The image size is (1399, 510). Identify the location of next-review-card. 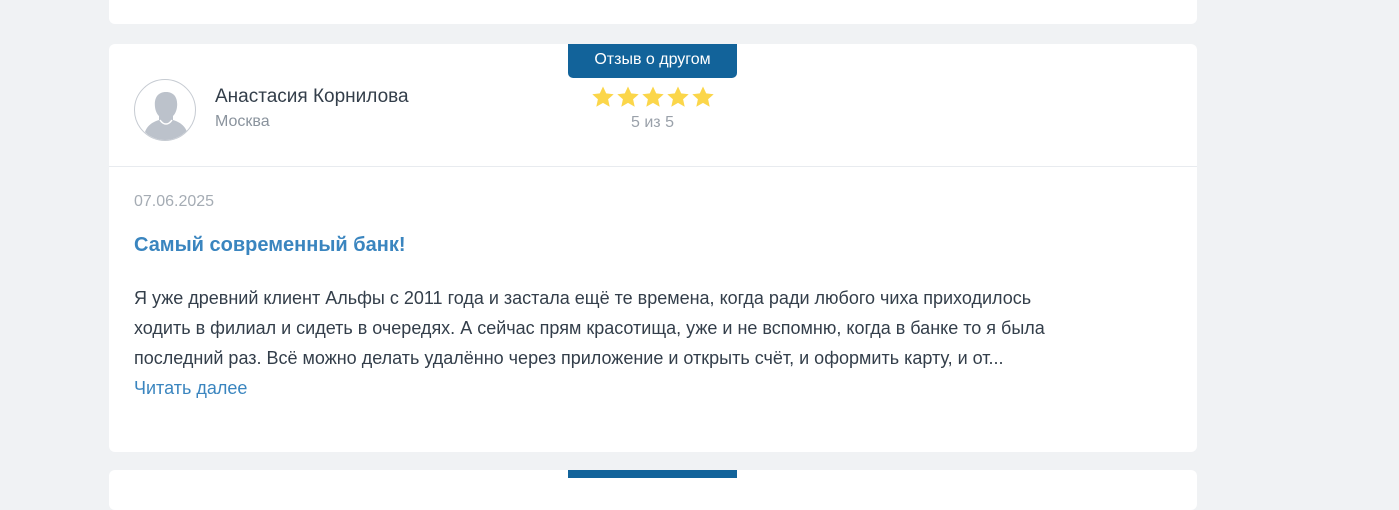
(653, 490).